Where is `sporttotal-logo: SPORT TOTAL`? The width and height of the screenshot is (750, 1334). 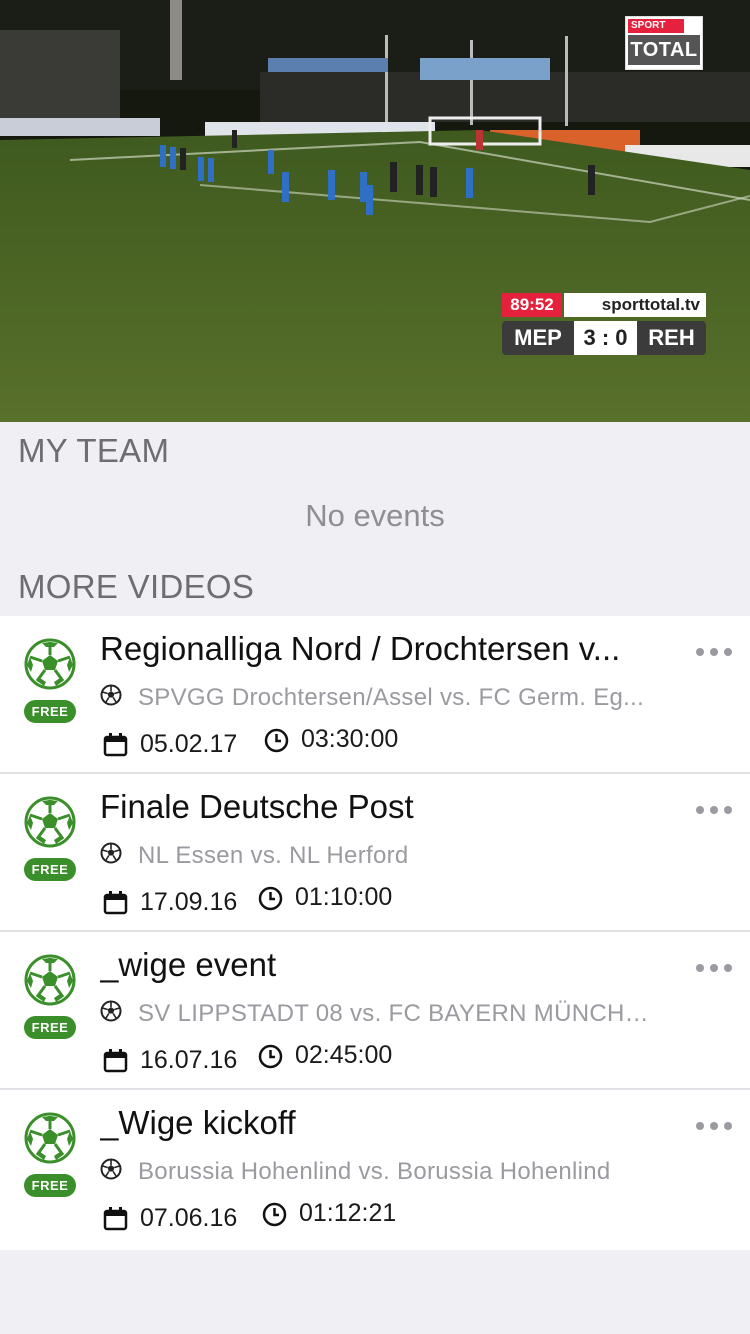
sporttotal-logo: SPORT TOTAL is located at coordinates (664, 43).